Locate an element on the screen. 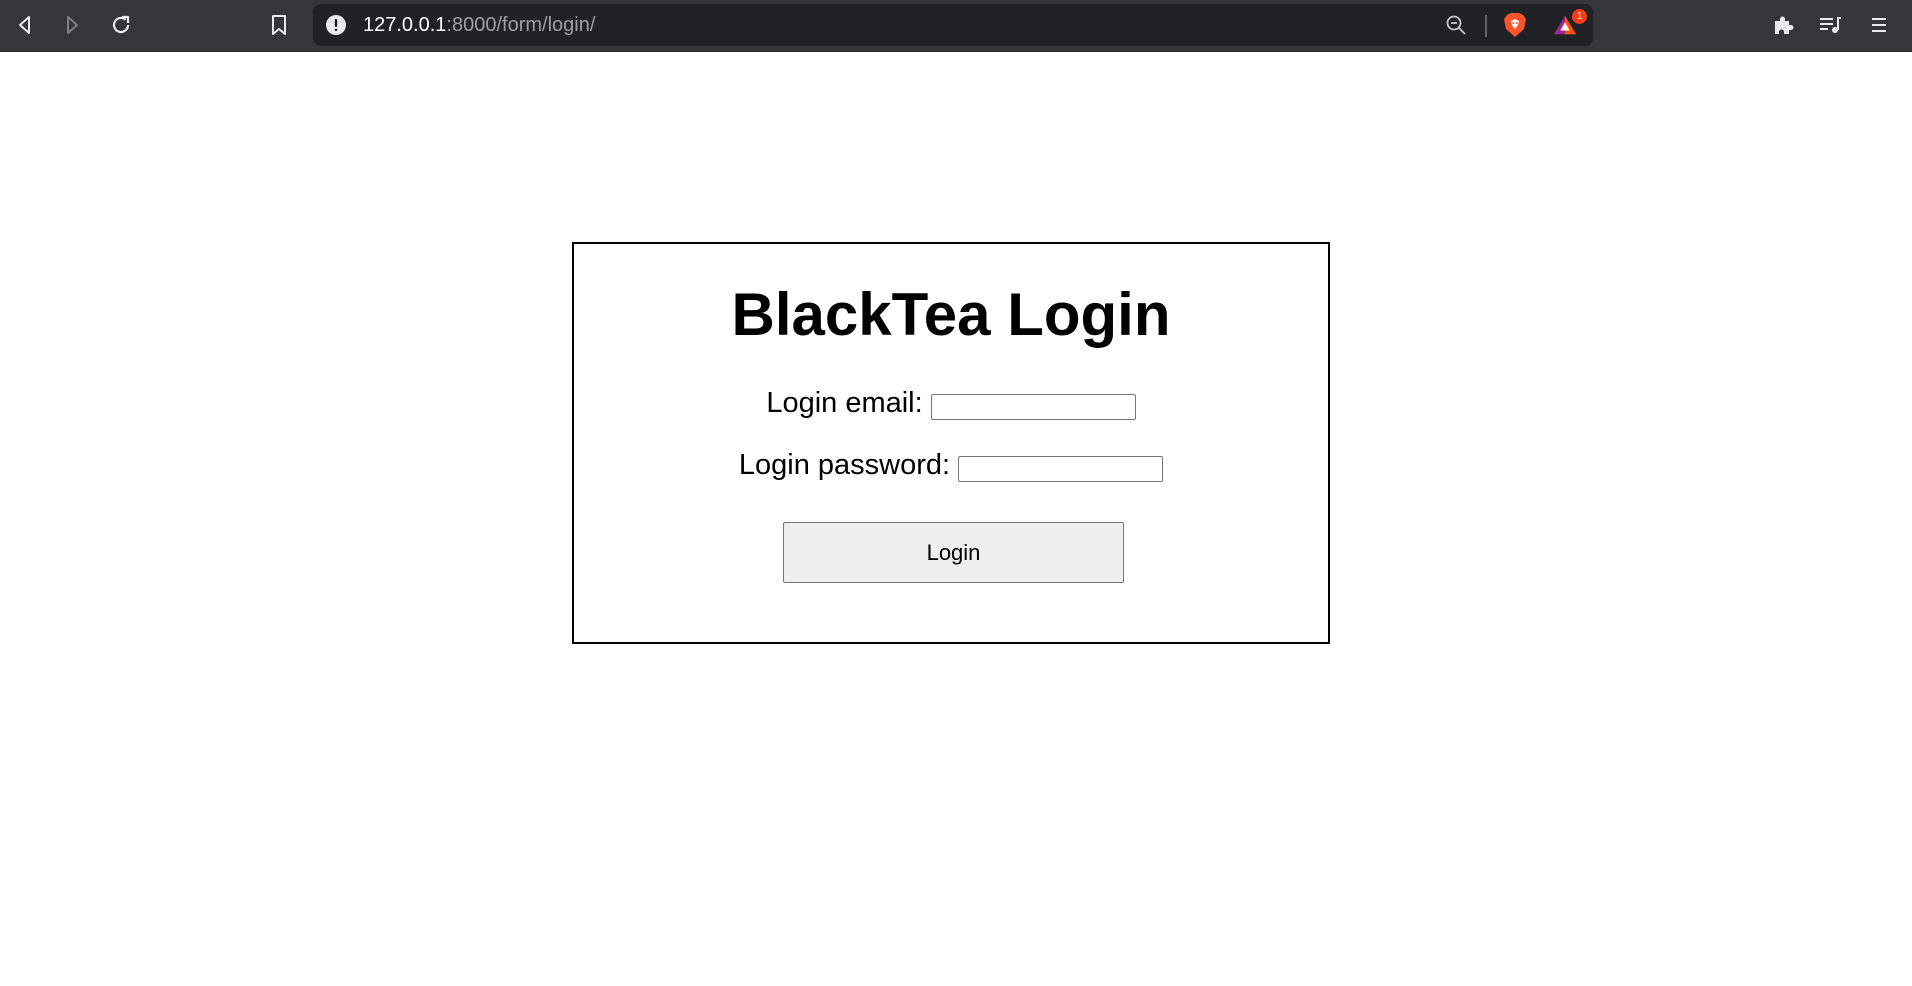  brave-shields-button is located at coordinates (1515, 25).